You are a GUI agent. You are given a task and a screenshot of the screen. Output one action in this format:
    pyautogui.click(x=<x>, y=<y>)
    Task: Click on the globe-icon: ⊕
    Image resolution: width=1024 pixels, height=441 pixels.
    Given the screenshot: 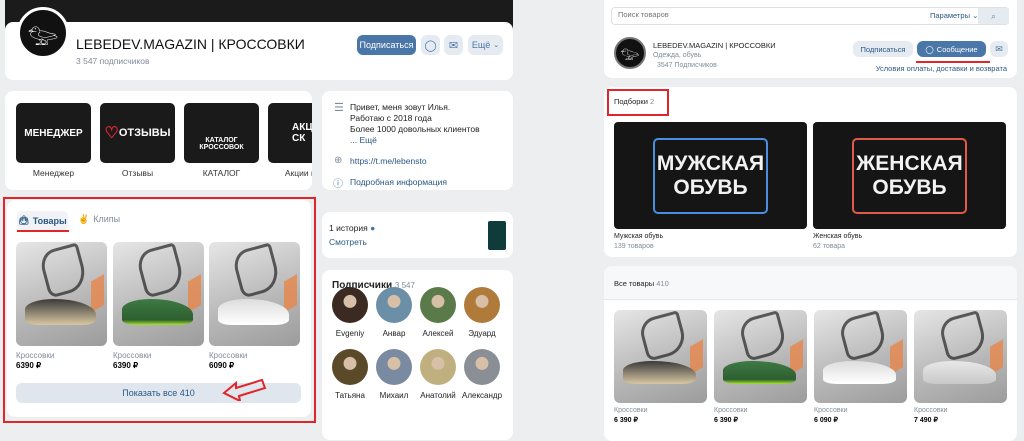 What is the action you would take?
    pyautogui.click(x=338, y=160)
    